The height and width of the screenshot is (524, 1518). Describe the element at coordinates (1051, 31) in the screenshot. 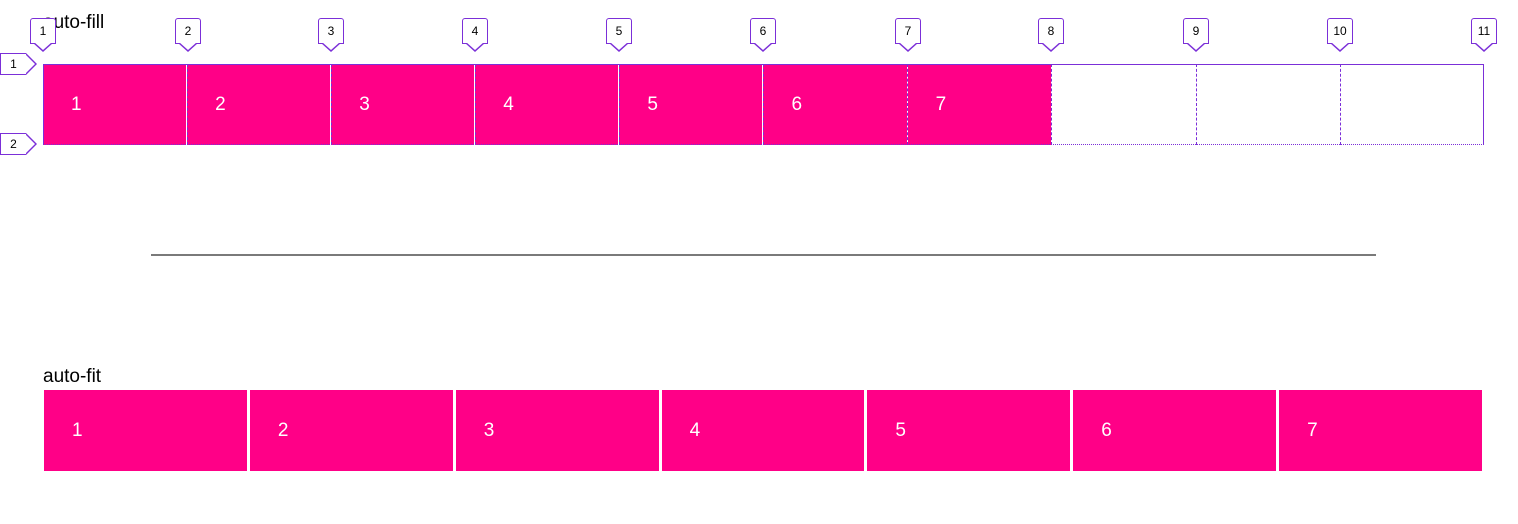

I see `column-line-number-badge: 8` at that location.